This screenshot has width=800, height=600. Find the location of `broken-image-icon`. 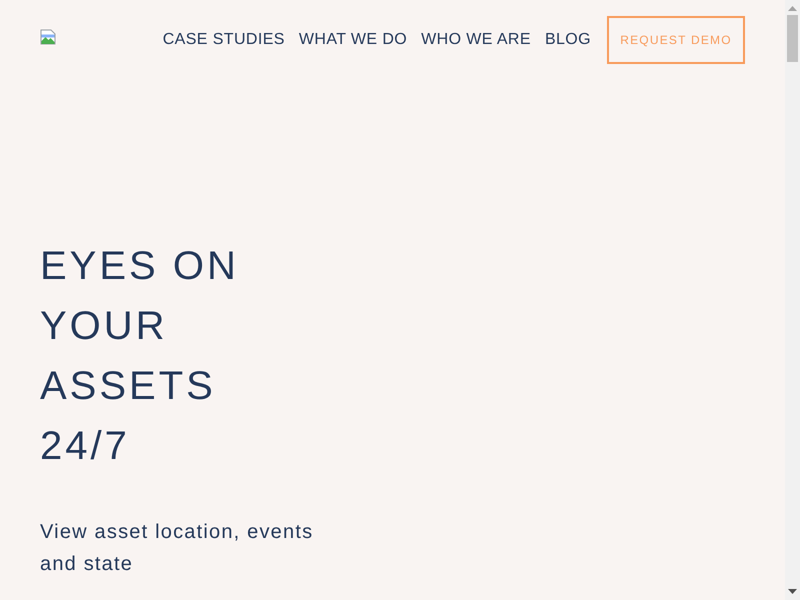

broken-image-icon is located at coordinates (48, 37).